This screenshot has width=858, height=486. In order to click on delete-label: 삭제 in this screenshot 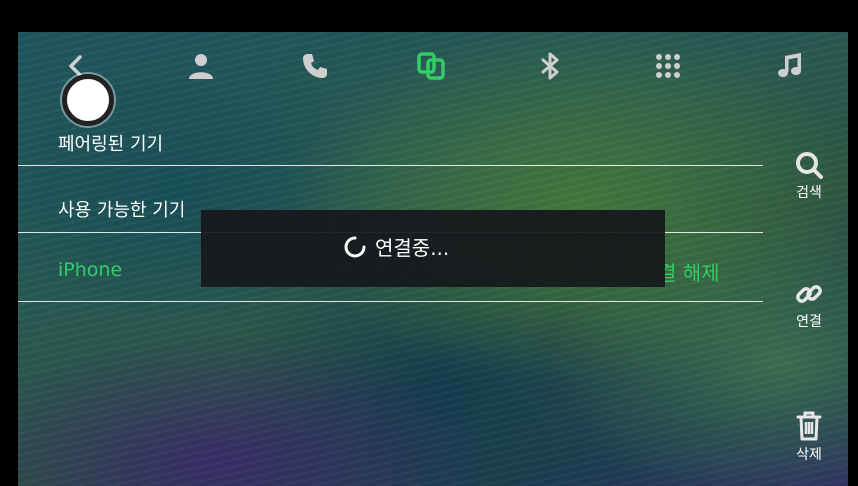, I will do `click(809, 455)`.